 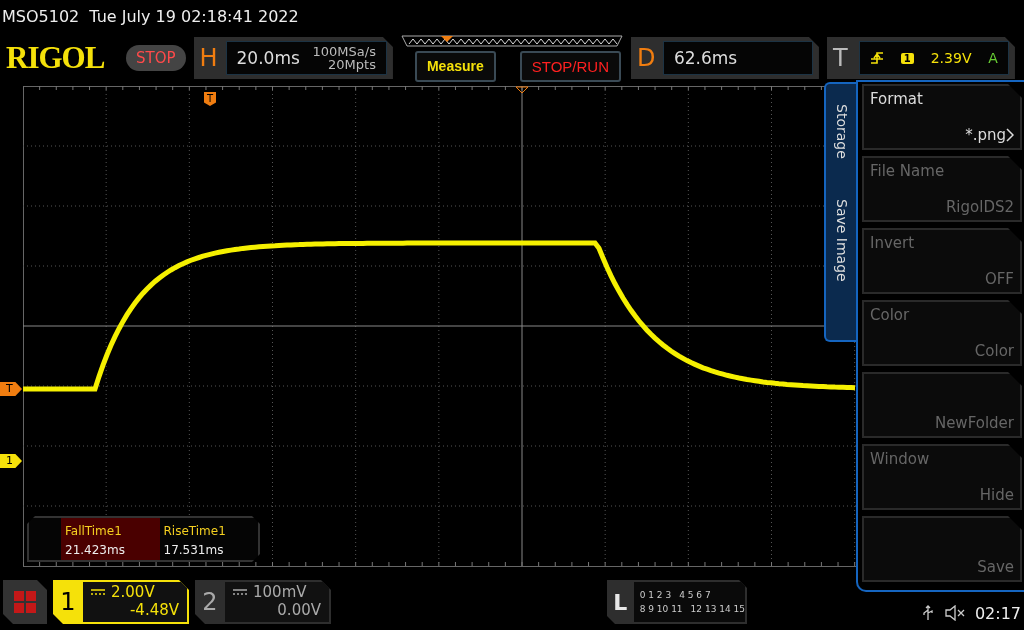 What do you see at coordinates (280, 592) in the screenshot?
I see `channel-scale: 100mV` at bounding box center [280, 592].